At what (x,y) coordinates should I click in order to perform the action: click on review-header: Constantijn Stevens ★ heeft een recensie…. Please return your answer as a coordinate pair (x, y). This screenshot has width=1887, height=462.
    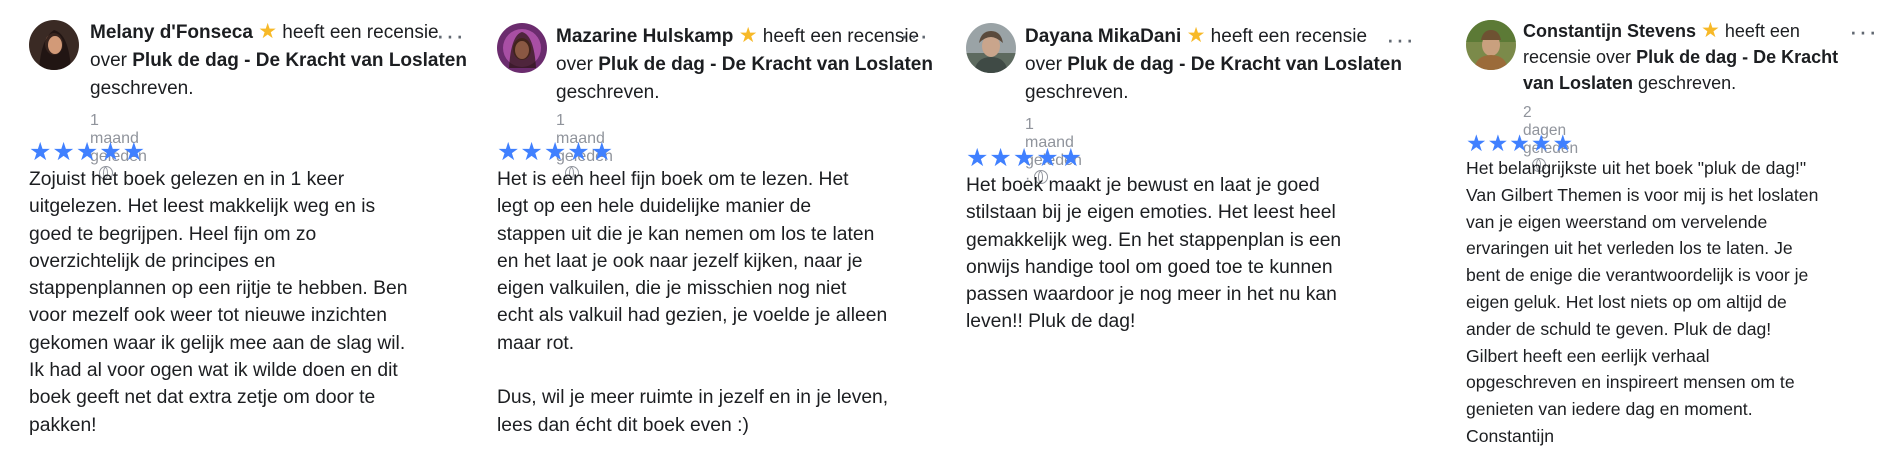
    Looking at the image, I should click on (1681, 56).